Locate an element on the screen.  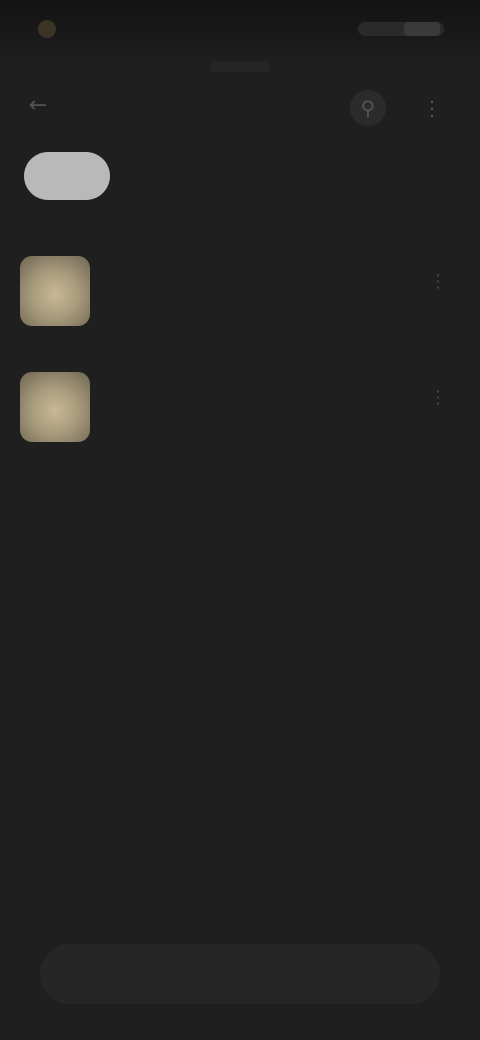
bottom-action-bar is located at coordinates (240, 974).